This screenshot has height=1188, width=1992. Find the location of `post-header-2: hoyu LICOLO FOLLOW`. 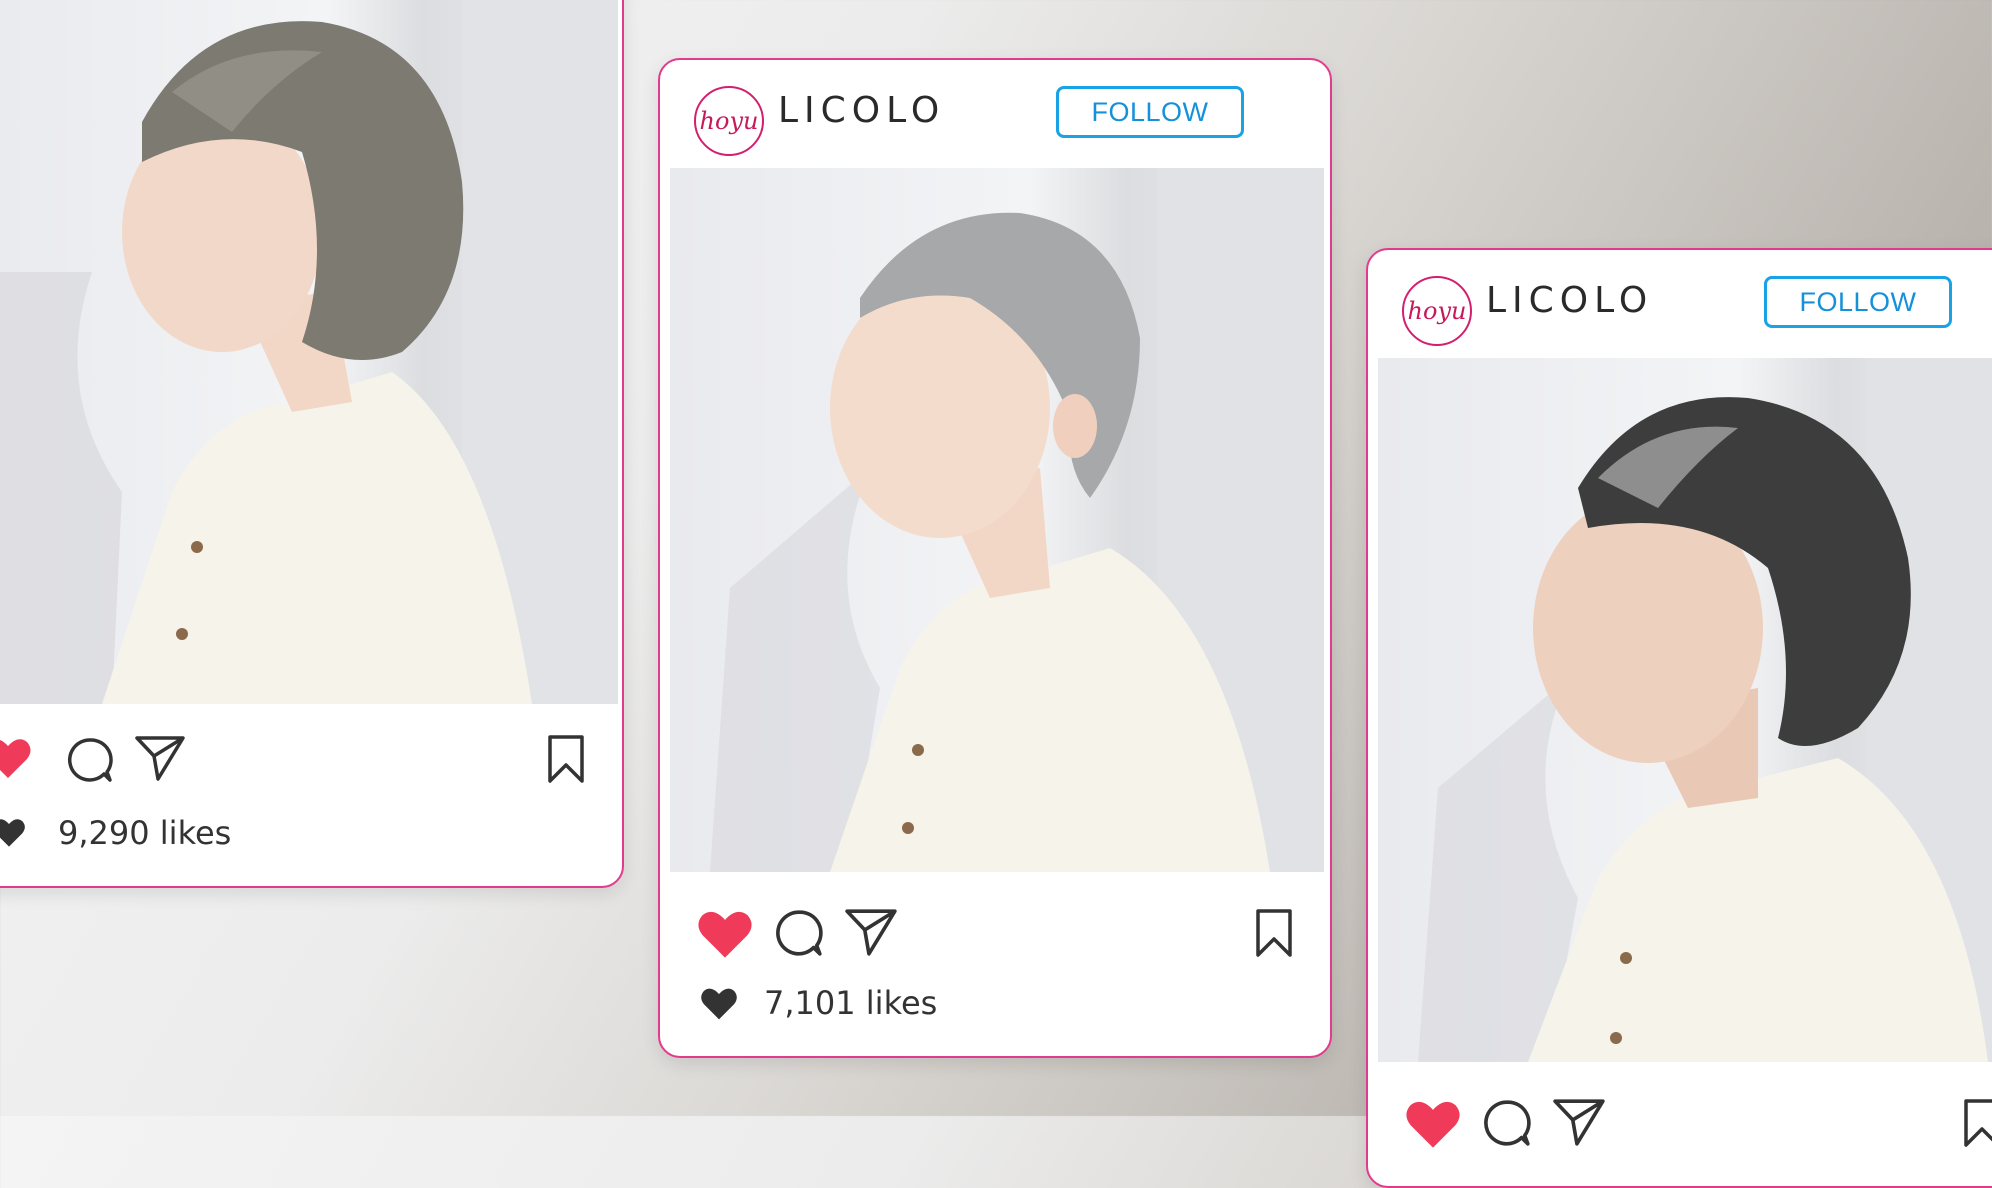

post-header-2: hoyu LICOLO FOLLOW is located at coordinates (995, 114).